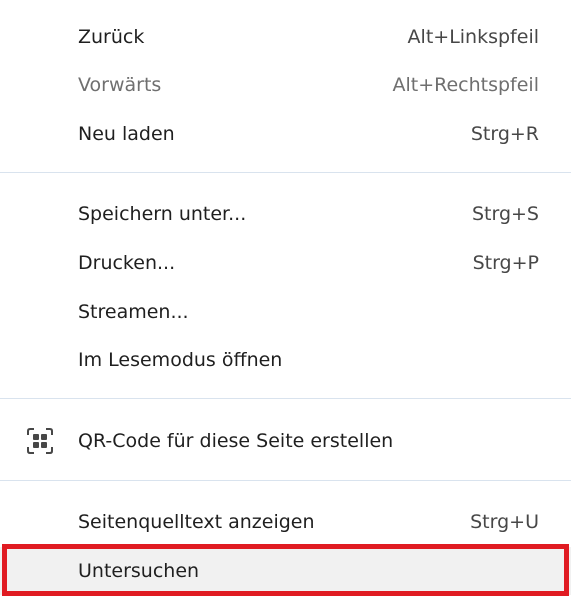 Image resolution: width=571 pixels, height=600 pixels. I want to click on menu-item-qr-code: QR-Code für diese Seite erstellen, so click(285, 441).